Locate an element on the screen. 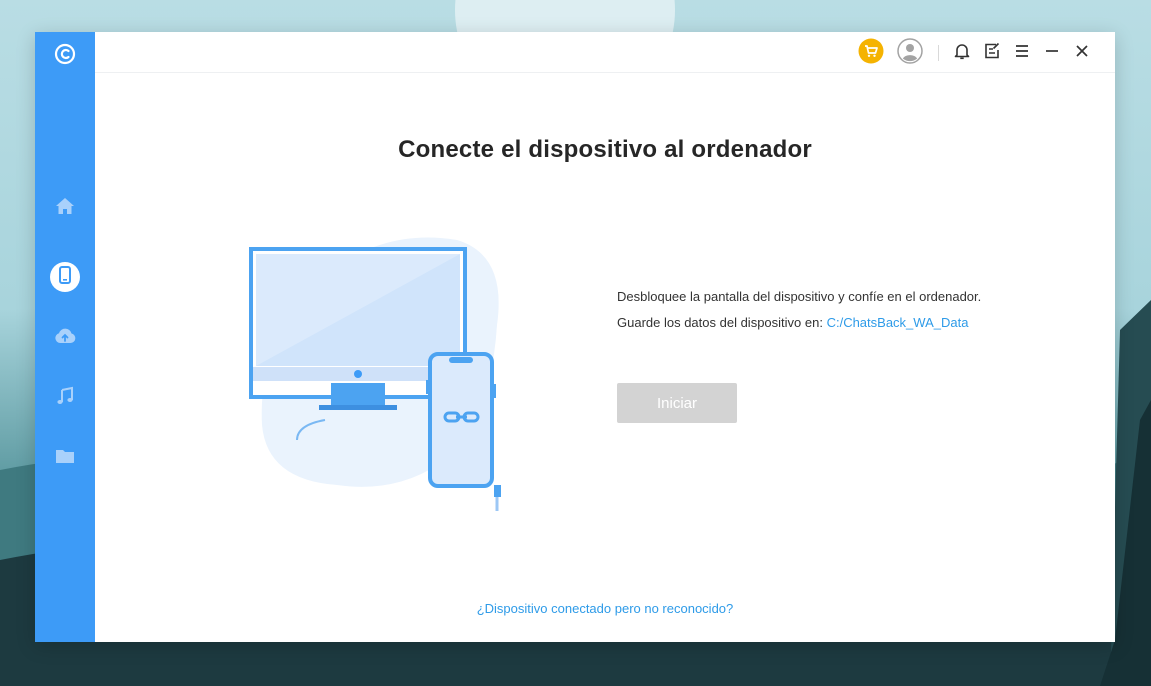 This screenshot has width=1151, height=686. sidebar-item-files is located at coordinates (65, 458).